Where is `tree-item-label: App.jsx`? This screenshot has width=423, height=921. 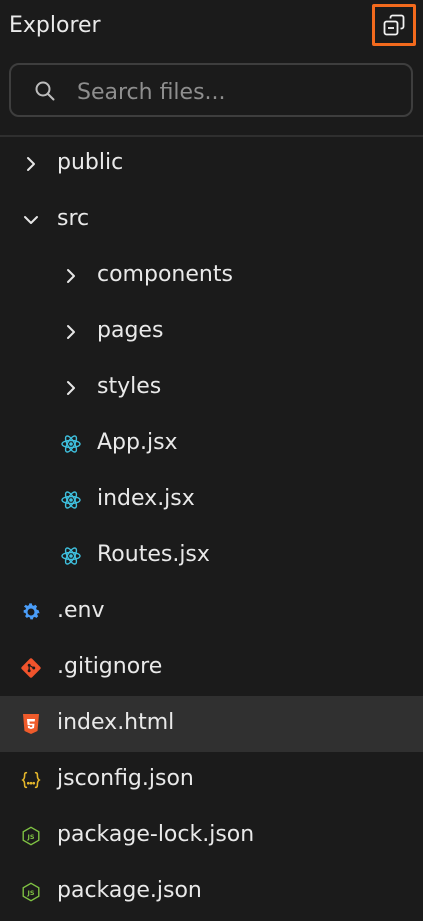 tree-item-label: App.jsx is located at coordinates (137, 442).